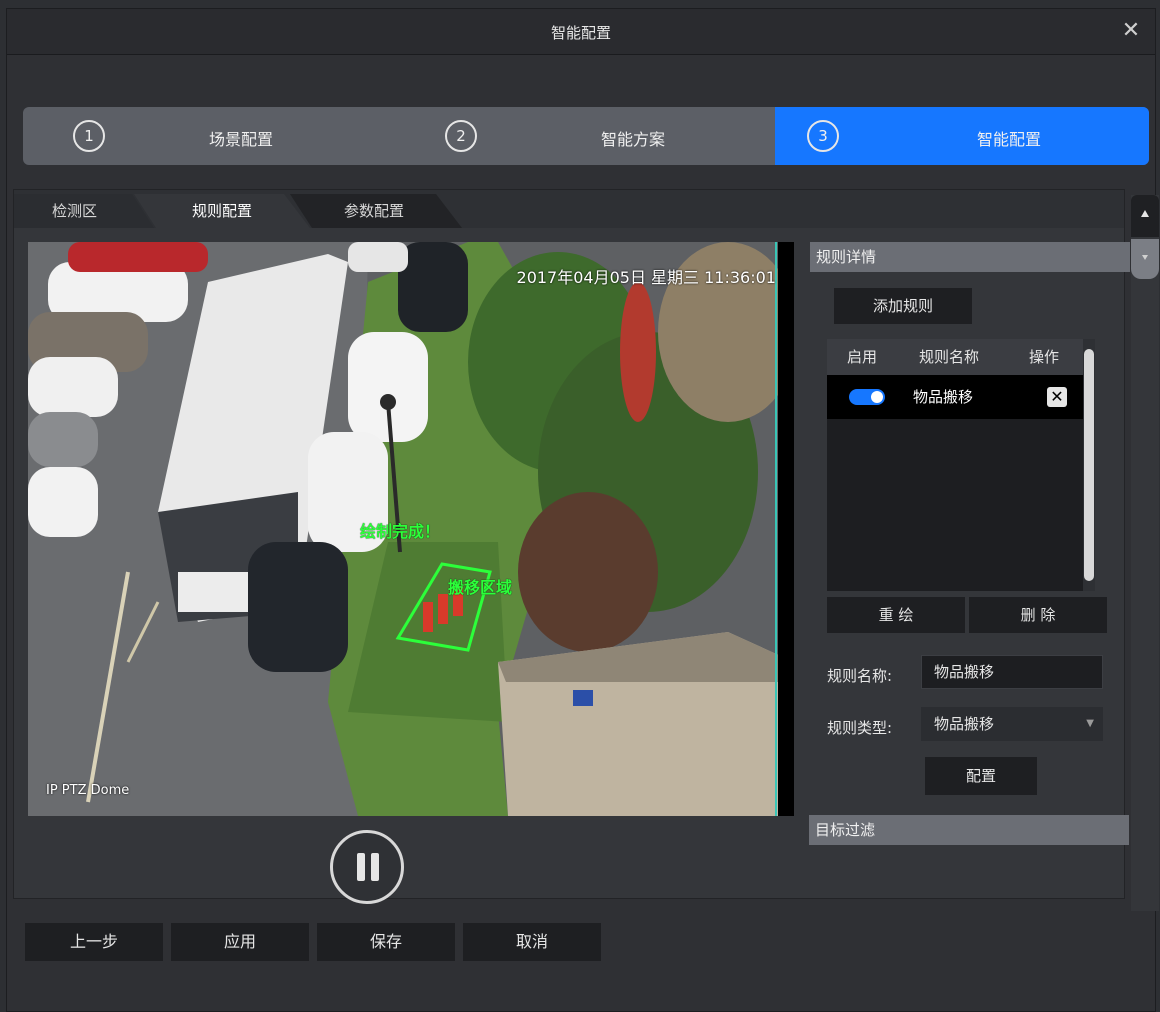 This screenshot has height=1012, width=1160. I want to click on title-bar: 智能配置 ✕, so click(581, 32).